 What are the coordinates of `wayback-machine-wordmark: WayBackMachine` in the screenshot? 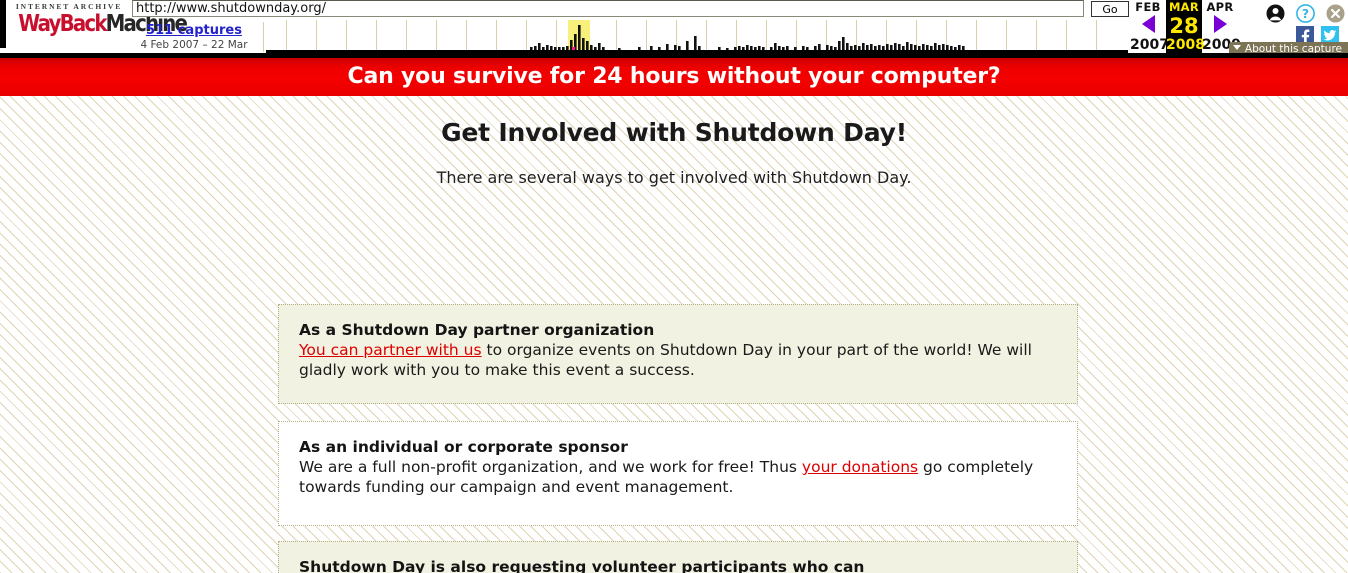 It's located at (103, 24).